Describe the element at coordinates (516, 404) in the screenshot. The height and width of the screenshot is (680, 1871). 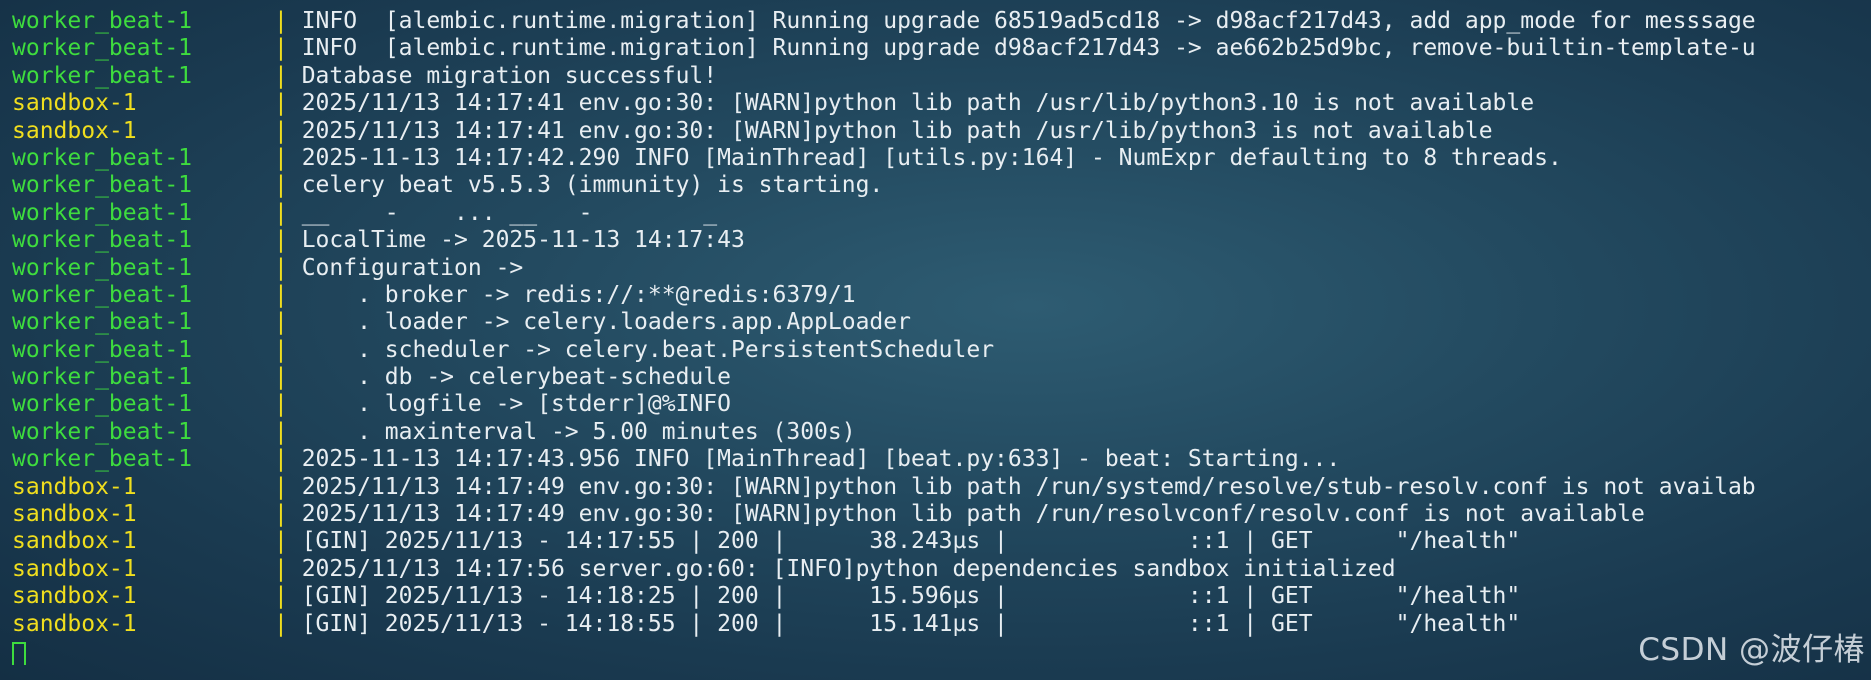
I see `log-message: . logfile -> [stderr]@%INFO` at that location.